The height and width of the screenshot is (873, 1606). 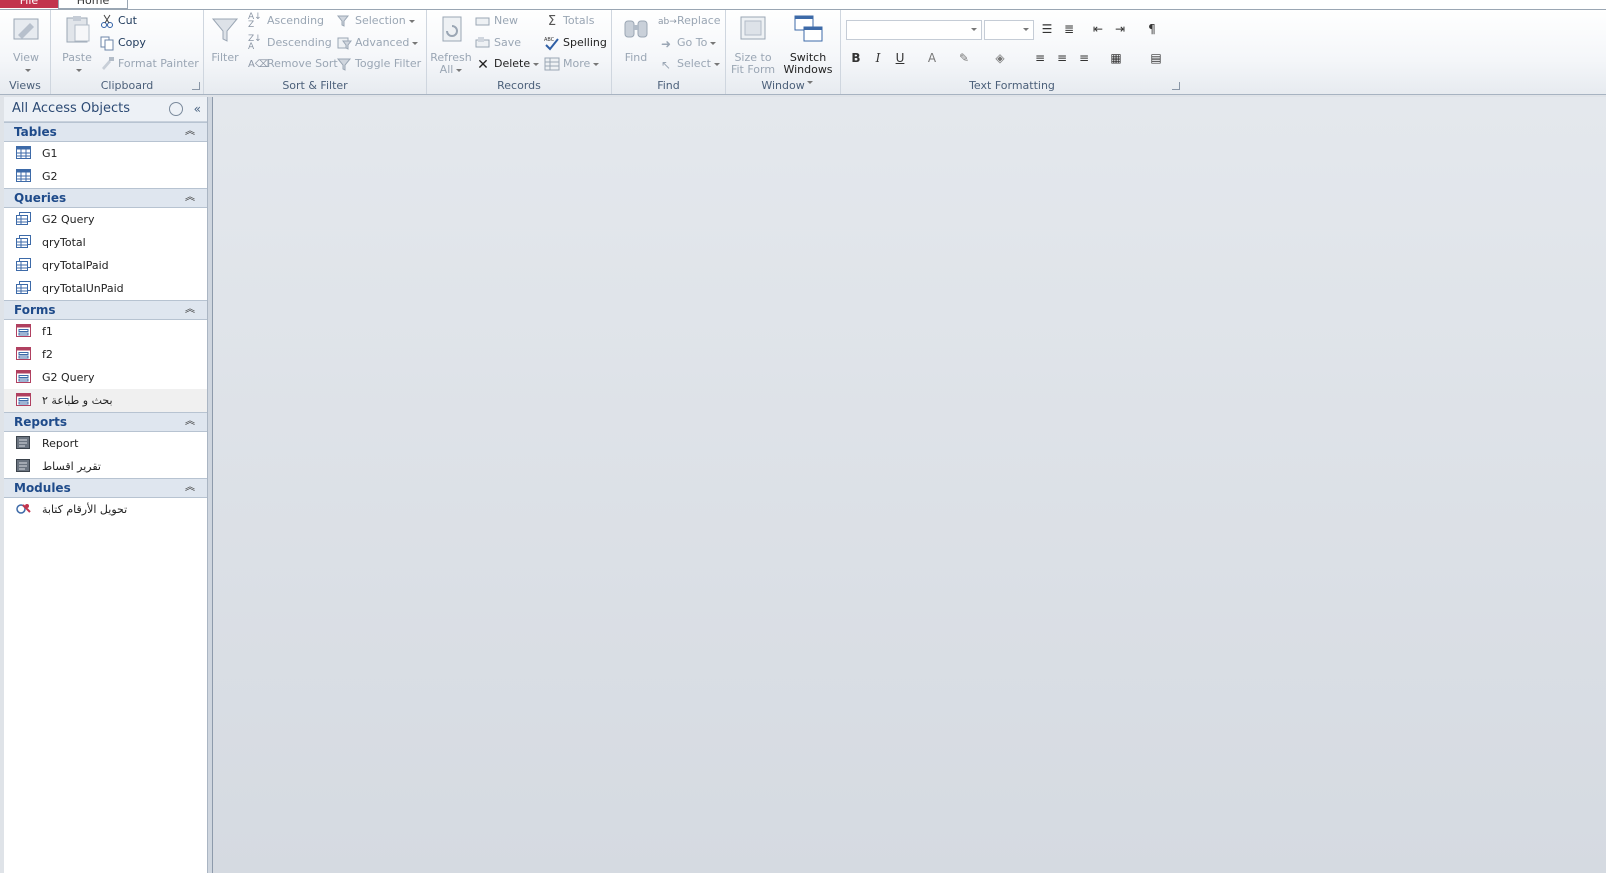 What do you see at coordinates (1040, 58) in the screenshot?
I see `align-left-icon: ≡` at bounding box center [1040, 58].